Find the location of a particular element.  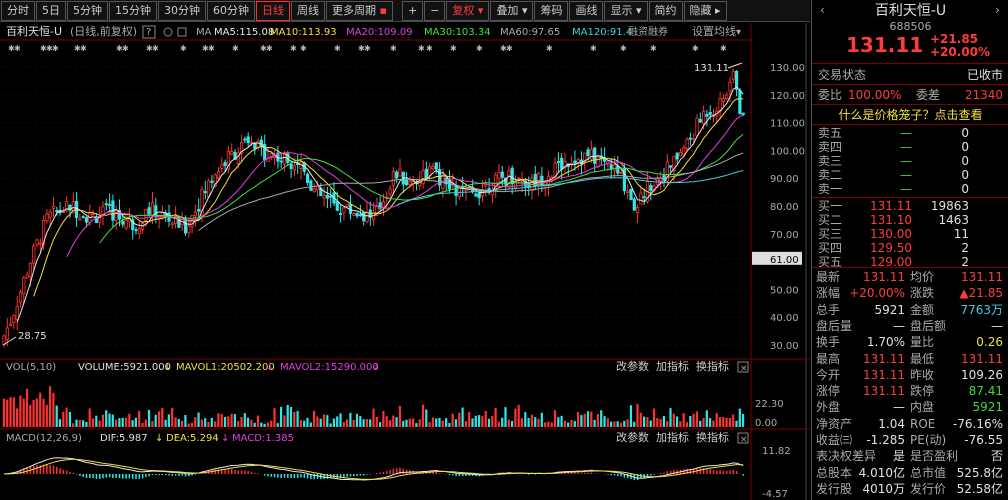

event-markers: ✱ ✱ ✱ ✱ ✱ ✱ ✱ ✱ ✱ ✱ ✱ ✱ ✱ ✱ ✱ ✱ ✱ ✱ ✱ ✱ ✱ ✱ ✱ ✱ ✱ ✱ ✱ ✱ ✱ ✱ ✱ ✱ ✱ ✱ ✱ is located at coordinates (367, 48).